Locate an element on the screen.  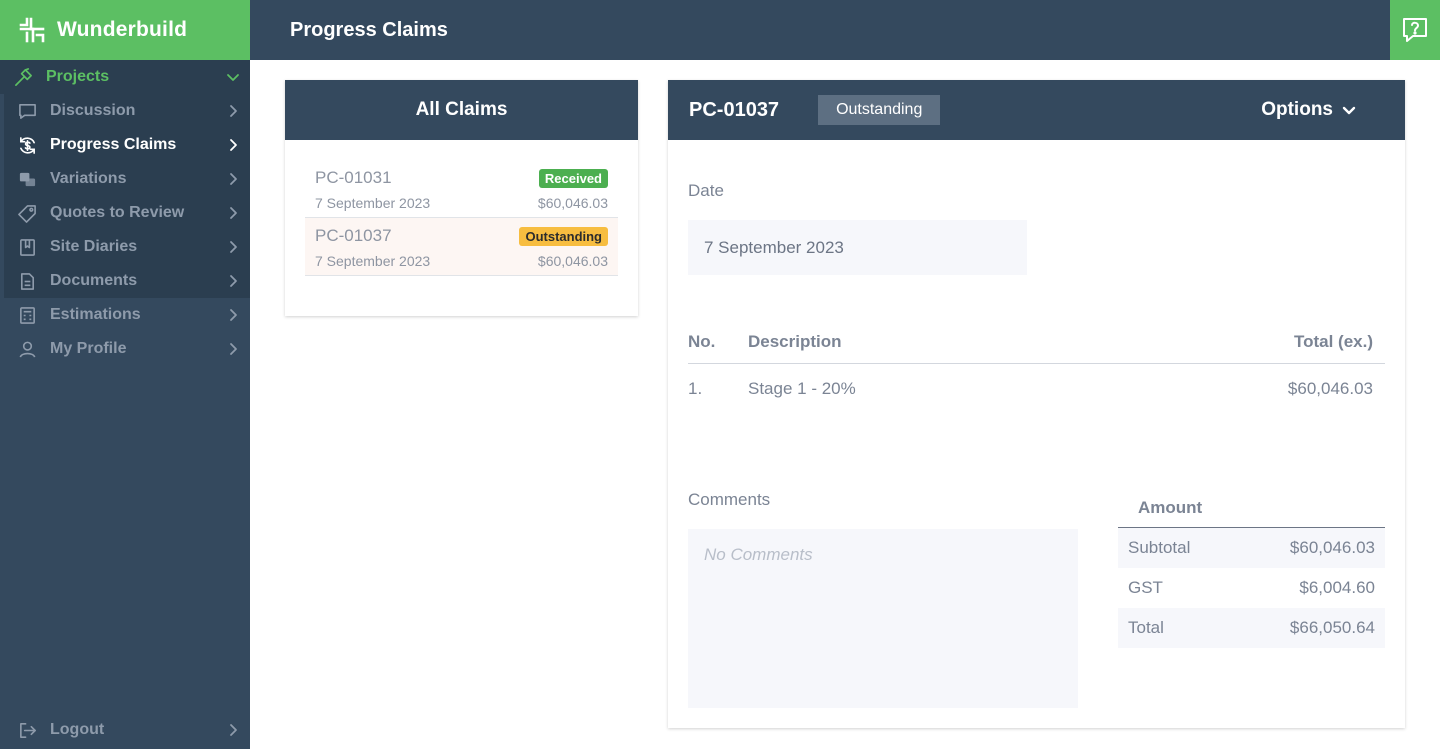
sidebar-item-quotes-to-review: Quotes to Review is located at coordinates (127, 213).